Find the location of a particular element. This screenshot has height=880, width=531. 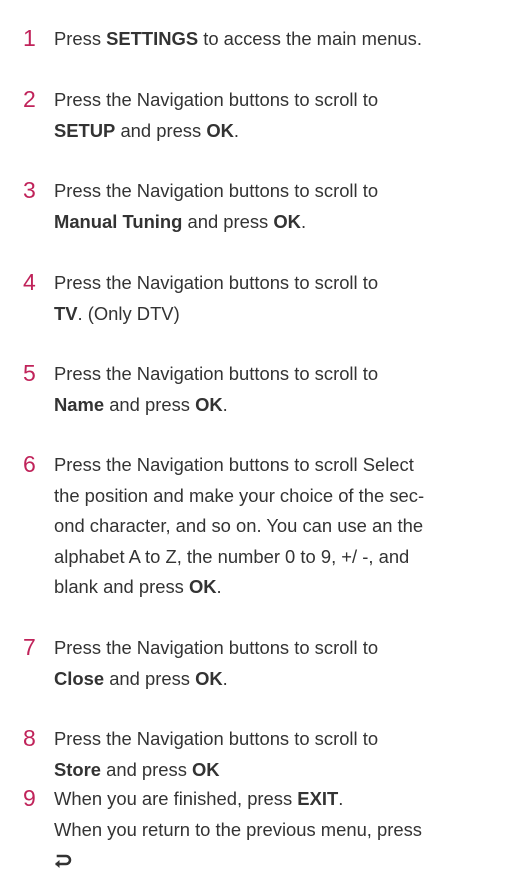

step-number: 8 is located at coordinates (29, 738).